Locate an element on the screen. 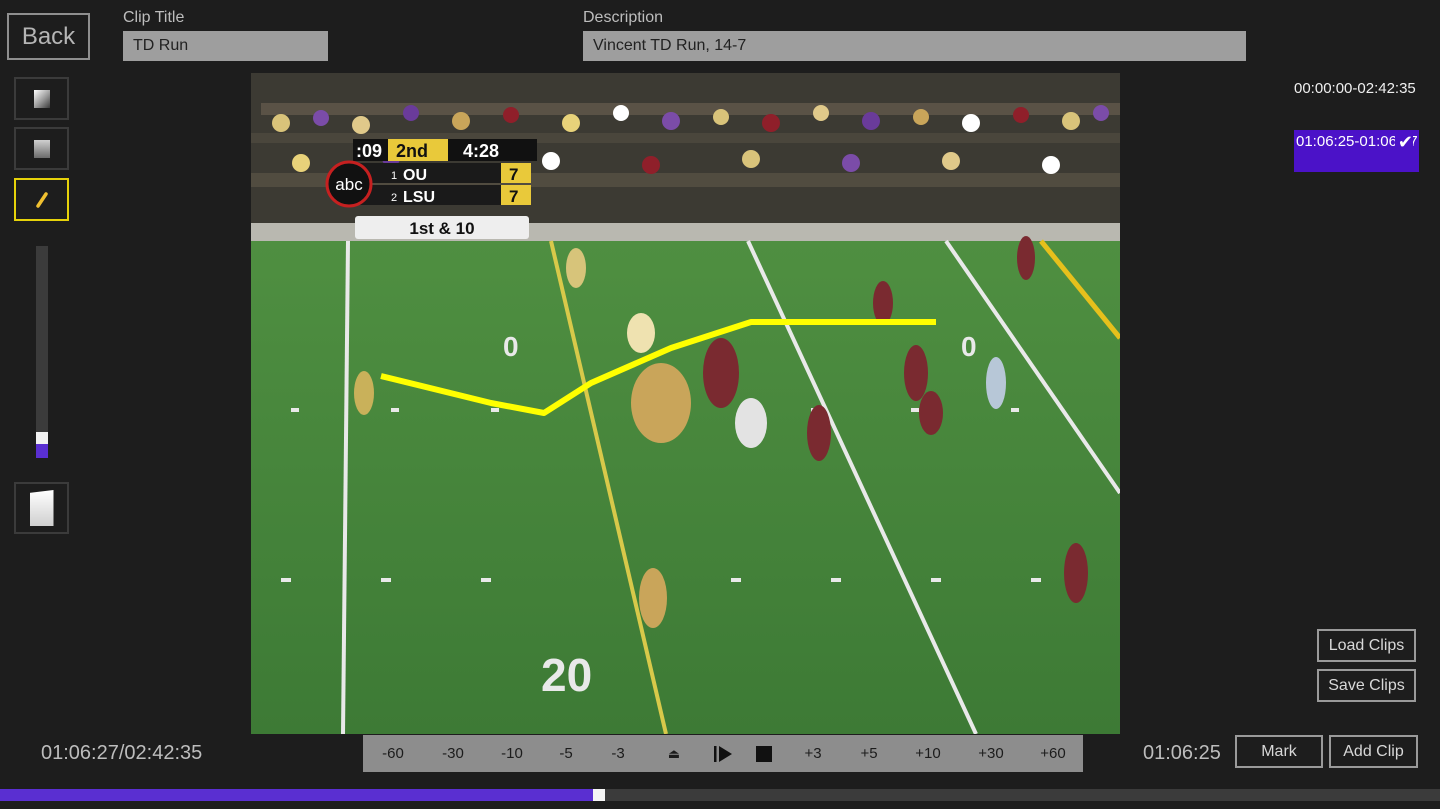 The width and height of the screenshot is (1440, 809). save-clips-button: Save Clips is located at coordinates (1366, 685).